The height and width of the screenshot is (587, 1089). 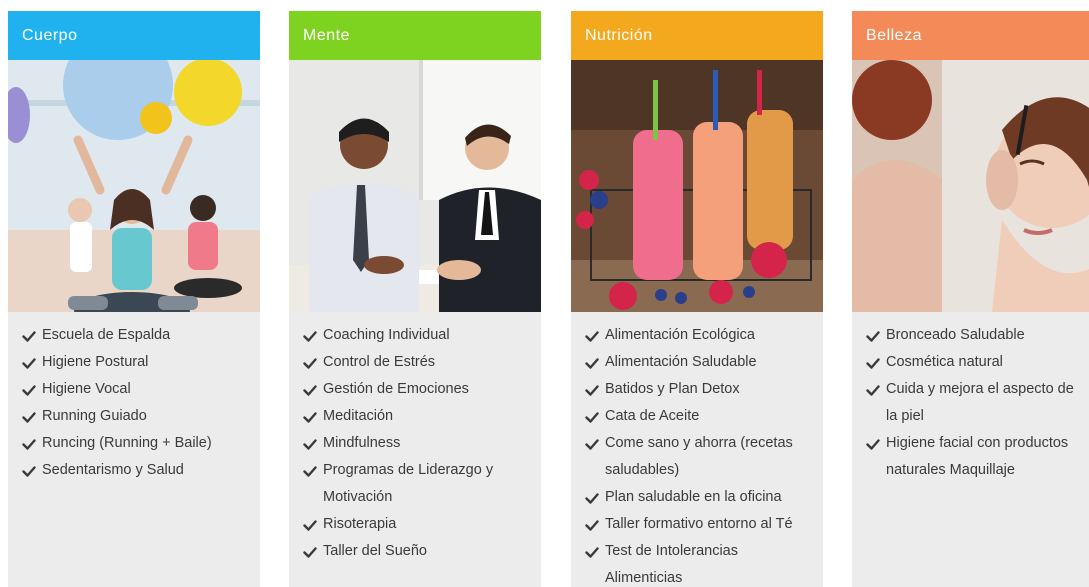 What do you see at coordinates (970, 35) in the screenshot?
I see `card-header: Belleza` at bounding box center [970, 35].